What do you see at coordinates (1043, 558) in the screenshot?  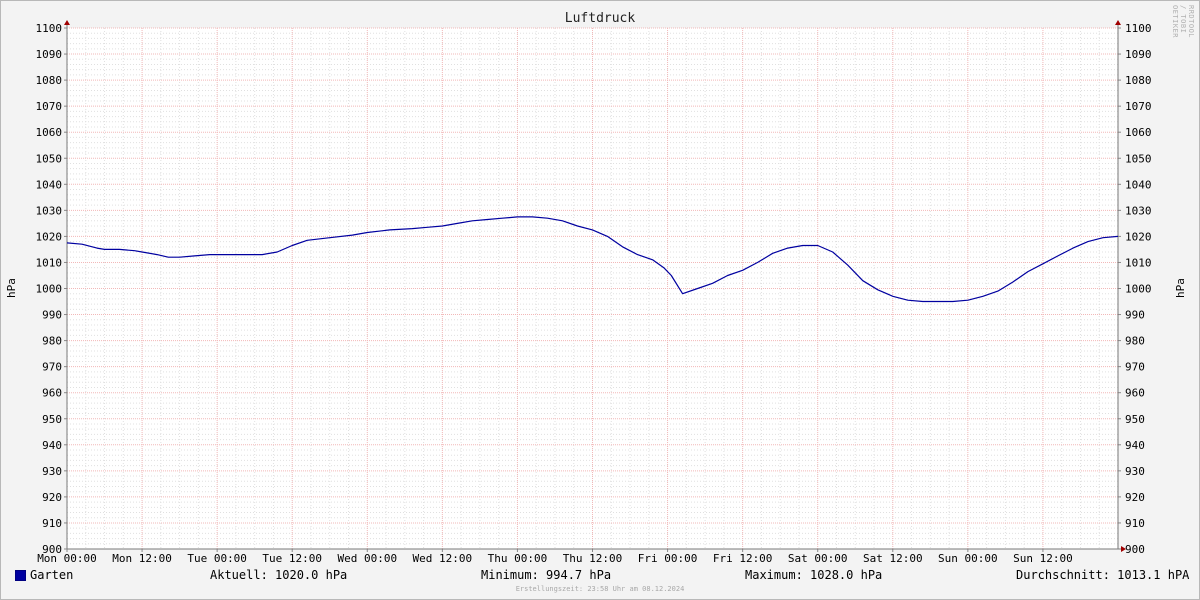 I see `x-tick-label: Sun 12:00` at bounding box center [1043, 558].